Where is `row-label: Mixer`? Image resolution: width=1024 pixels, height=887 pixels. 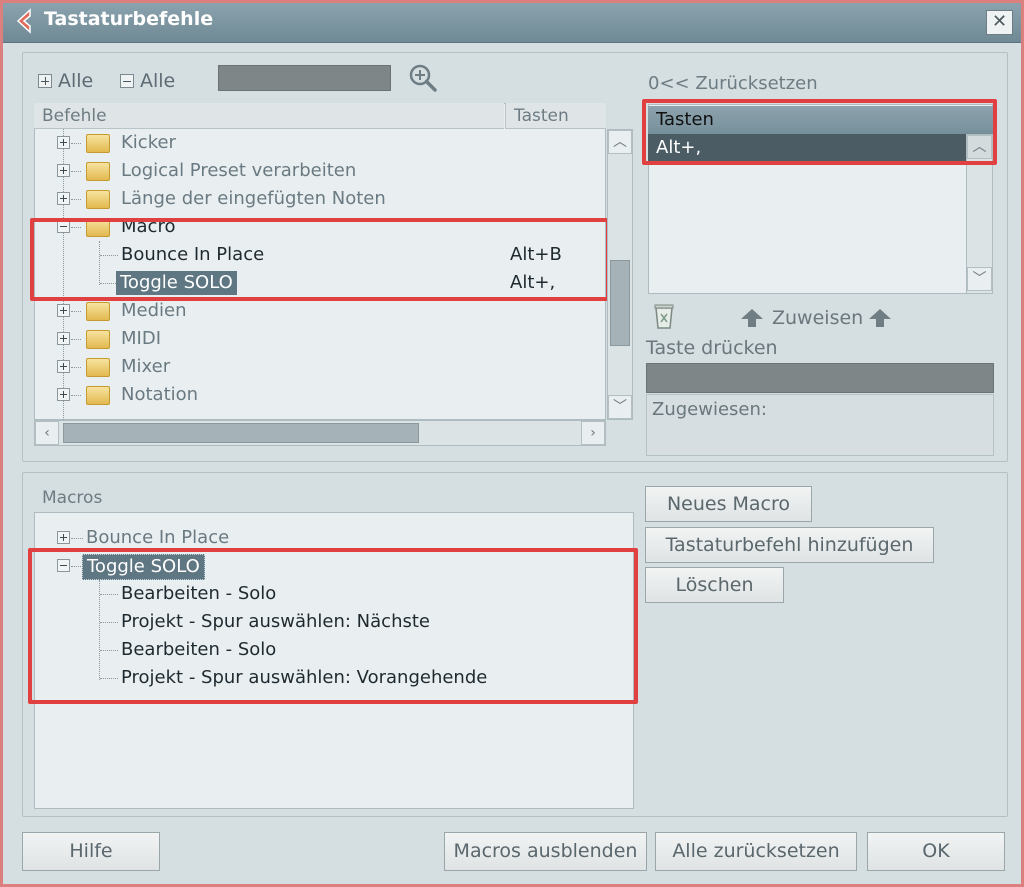
row-label: Mixer is located at coordinates (146, 366).